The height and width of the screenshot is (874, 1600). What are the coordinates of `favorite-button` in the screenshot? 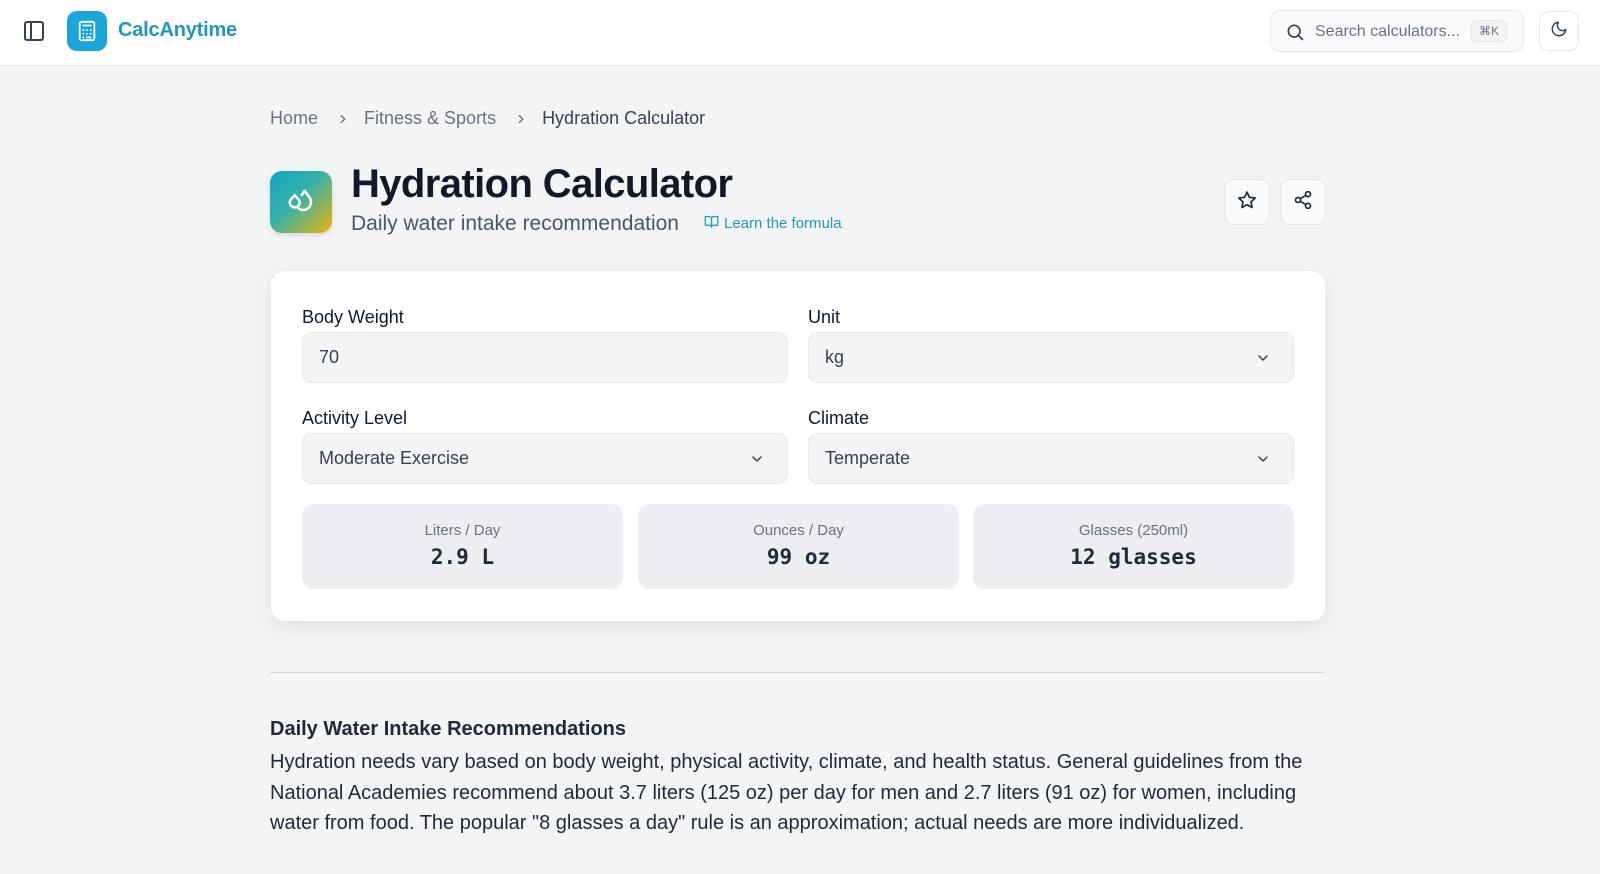 It's located at (1247, 202).